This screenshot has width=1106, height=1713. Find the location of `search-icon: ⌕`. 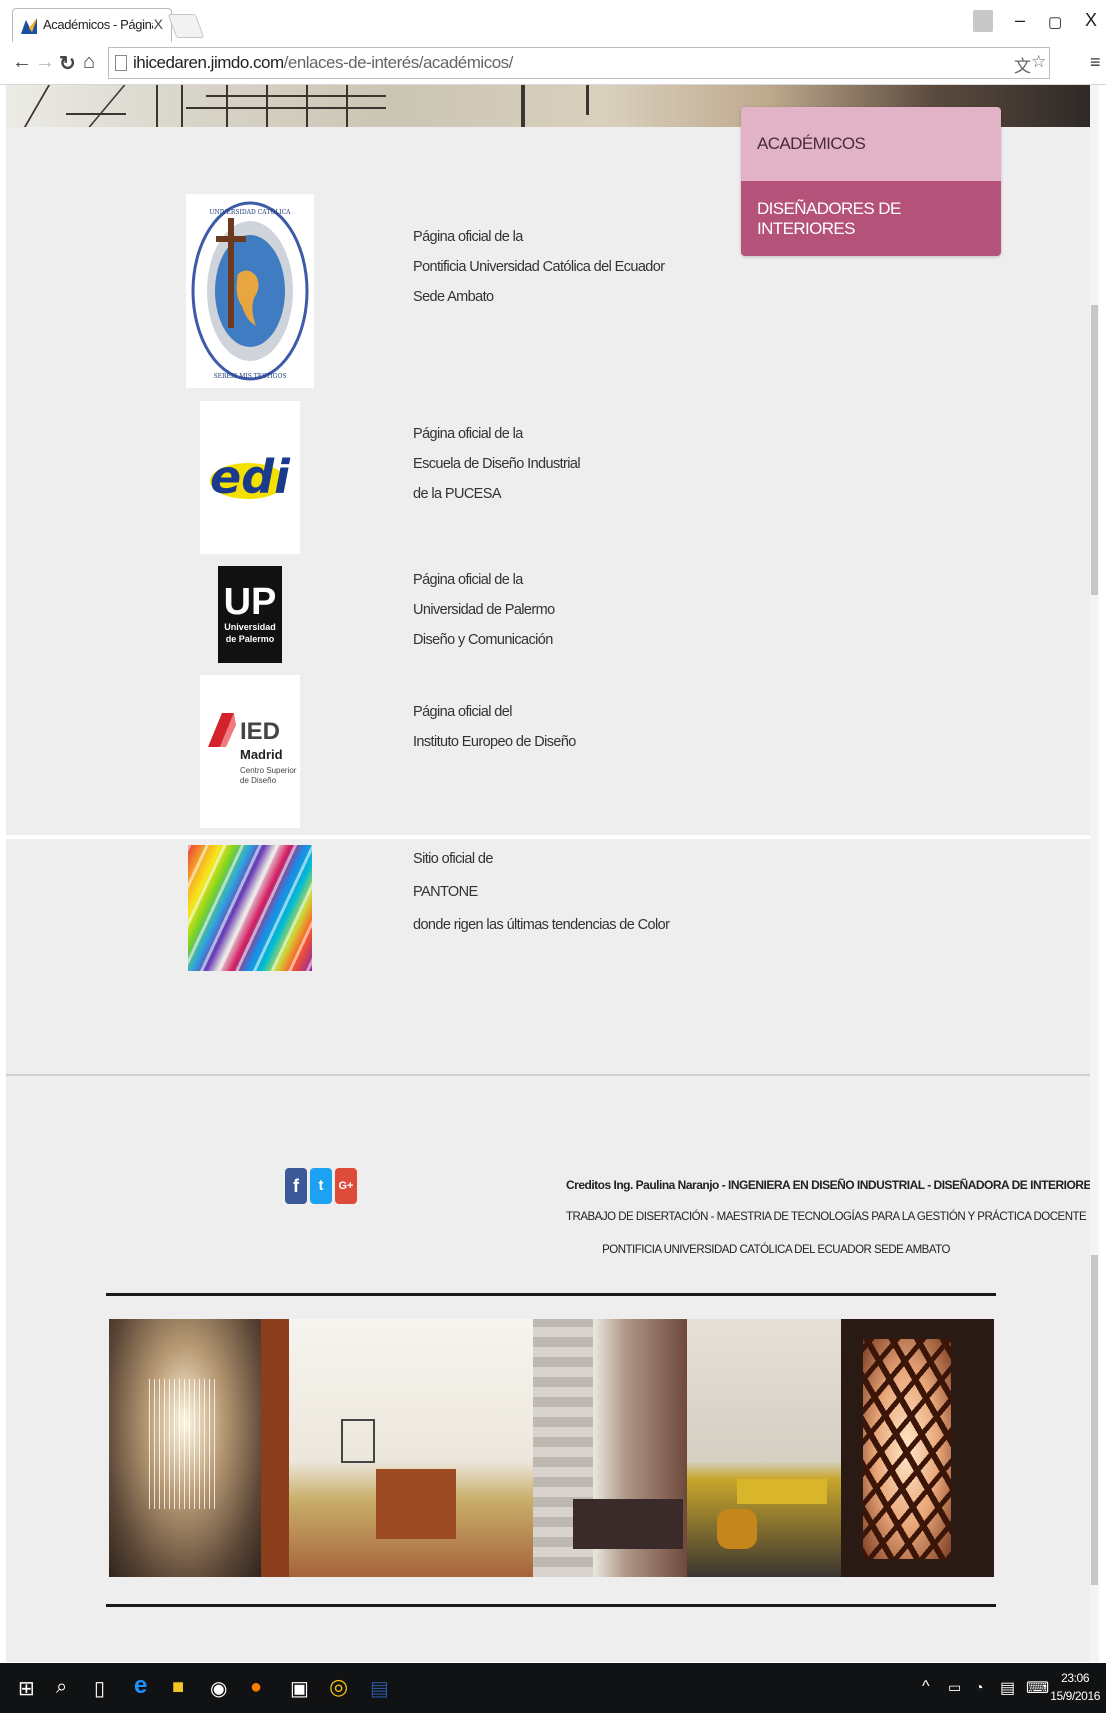

search-icon: ⌕ is located at coordinates (61, 1687).